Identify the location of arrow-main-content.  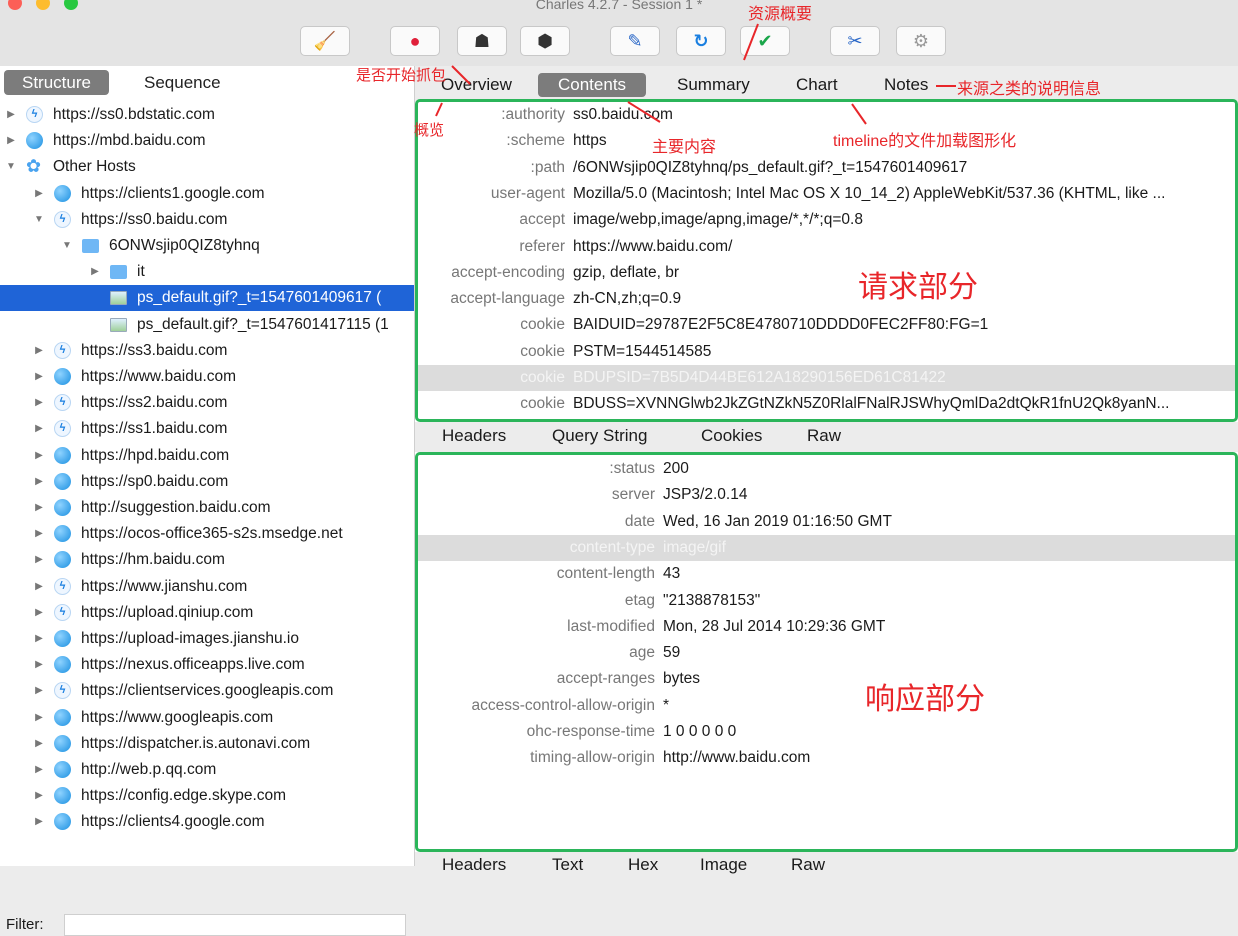
(644, 112).